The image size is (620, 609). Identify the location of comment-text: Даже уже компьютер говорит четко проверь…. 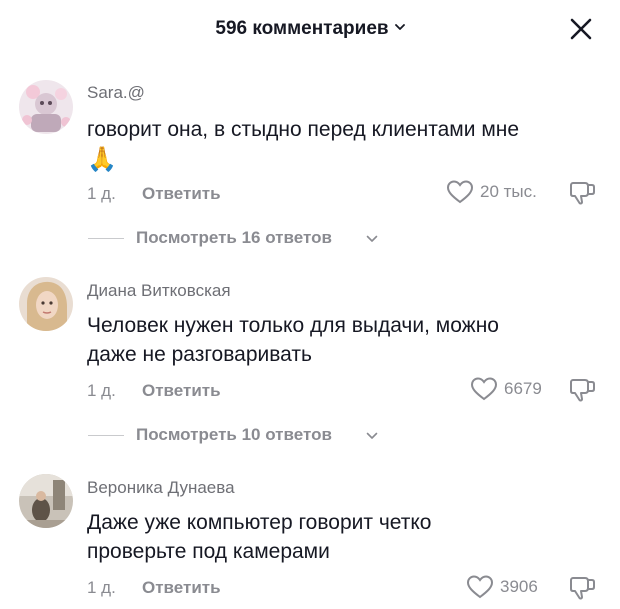
(337, 537).